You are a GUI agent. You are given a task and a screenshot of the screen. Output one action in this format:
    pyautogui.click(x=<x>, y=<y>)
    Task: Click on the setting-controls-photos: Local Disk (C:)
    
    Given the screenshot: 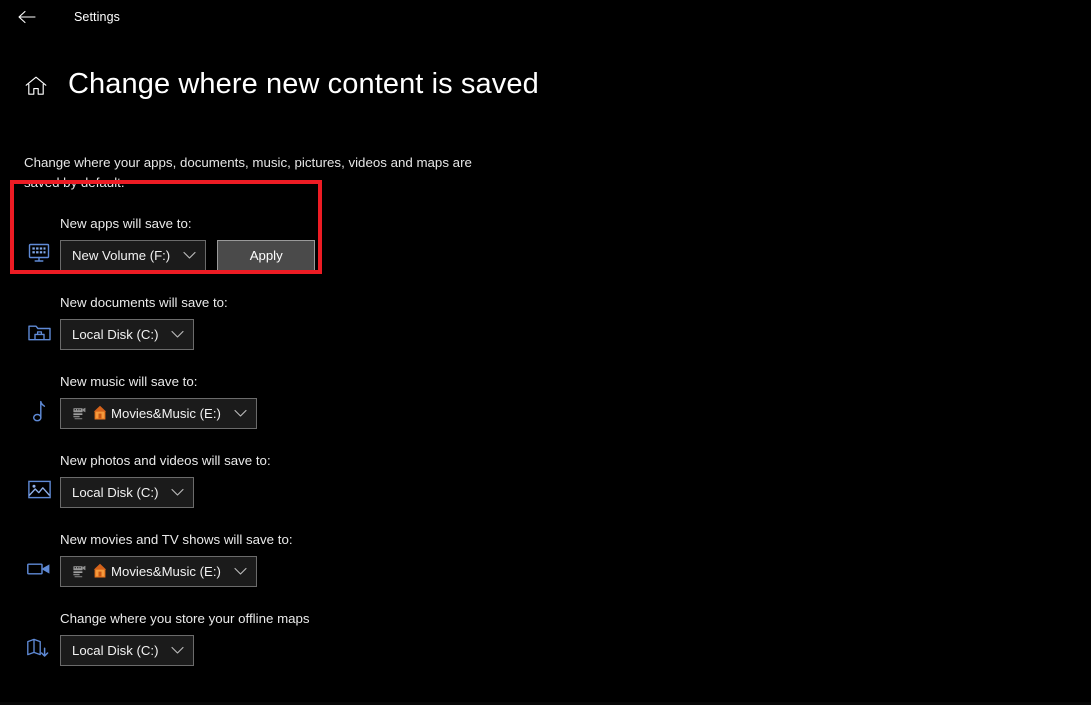 What is the action you would take?
    pyautogui.click(x=575, y=492)
    